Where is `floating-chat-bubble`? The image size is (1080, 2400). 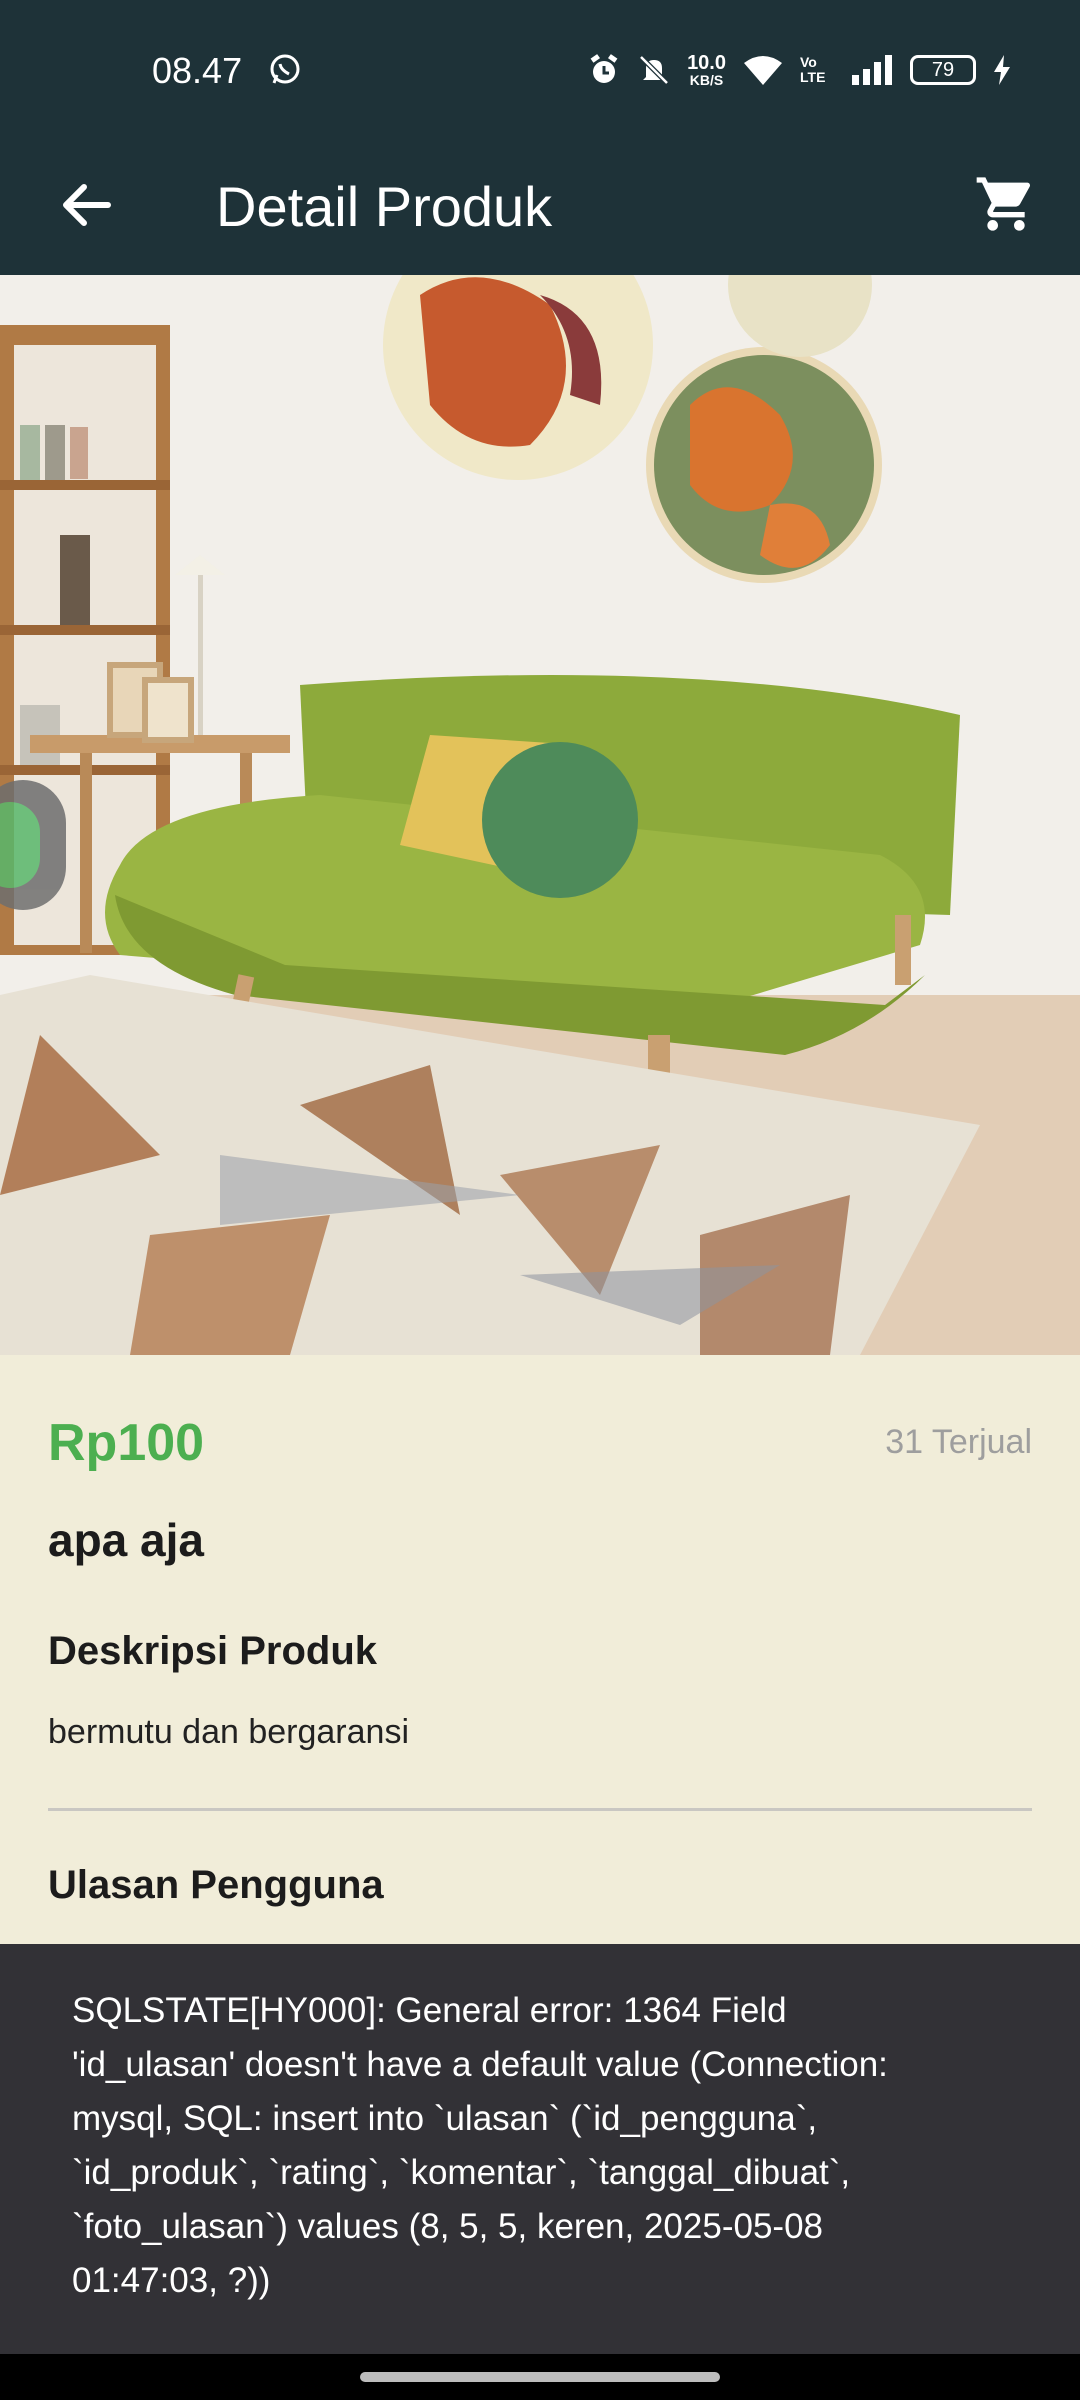
floating-chat-bubble is located at coordinates (33, 845).